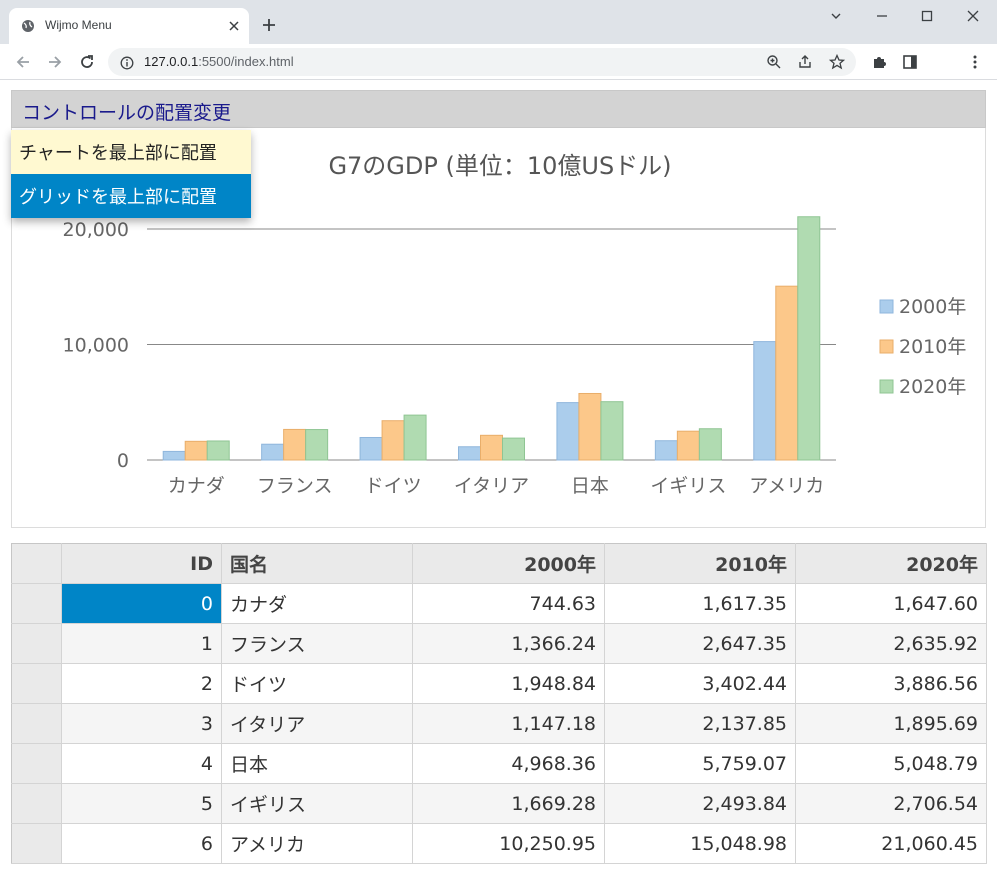 Image resolution: width=997 pixels, height=888 pixels. I want to click on bookmark-star-icon, so click(837, 63).